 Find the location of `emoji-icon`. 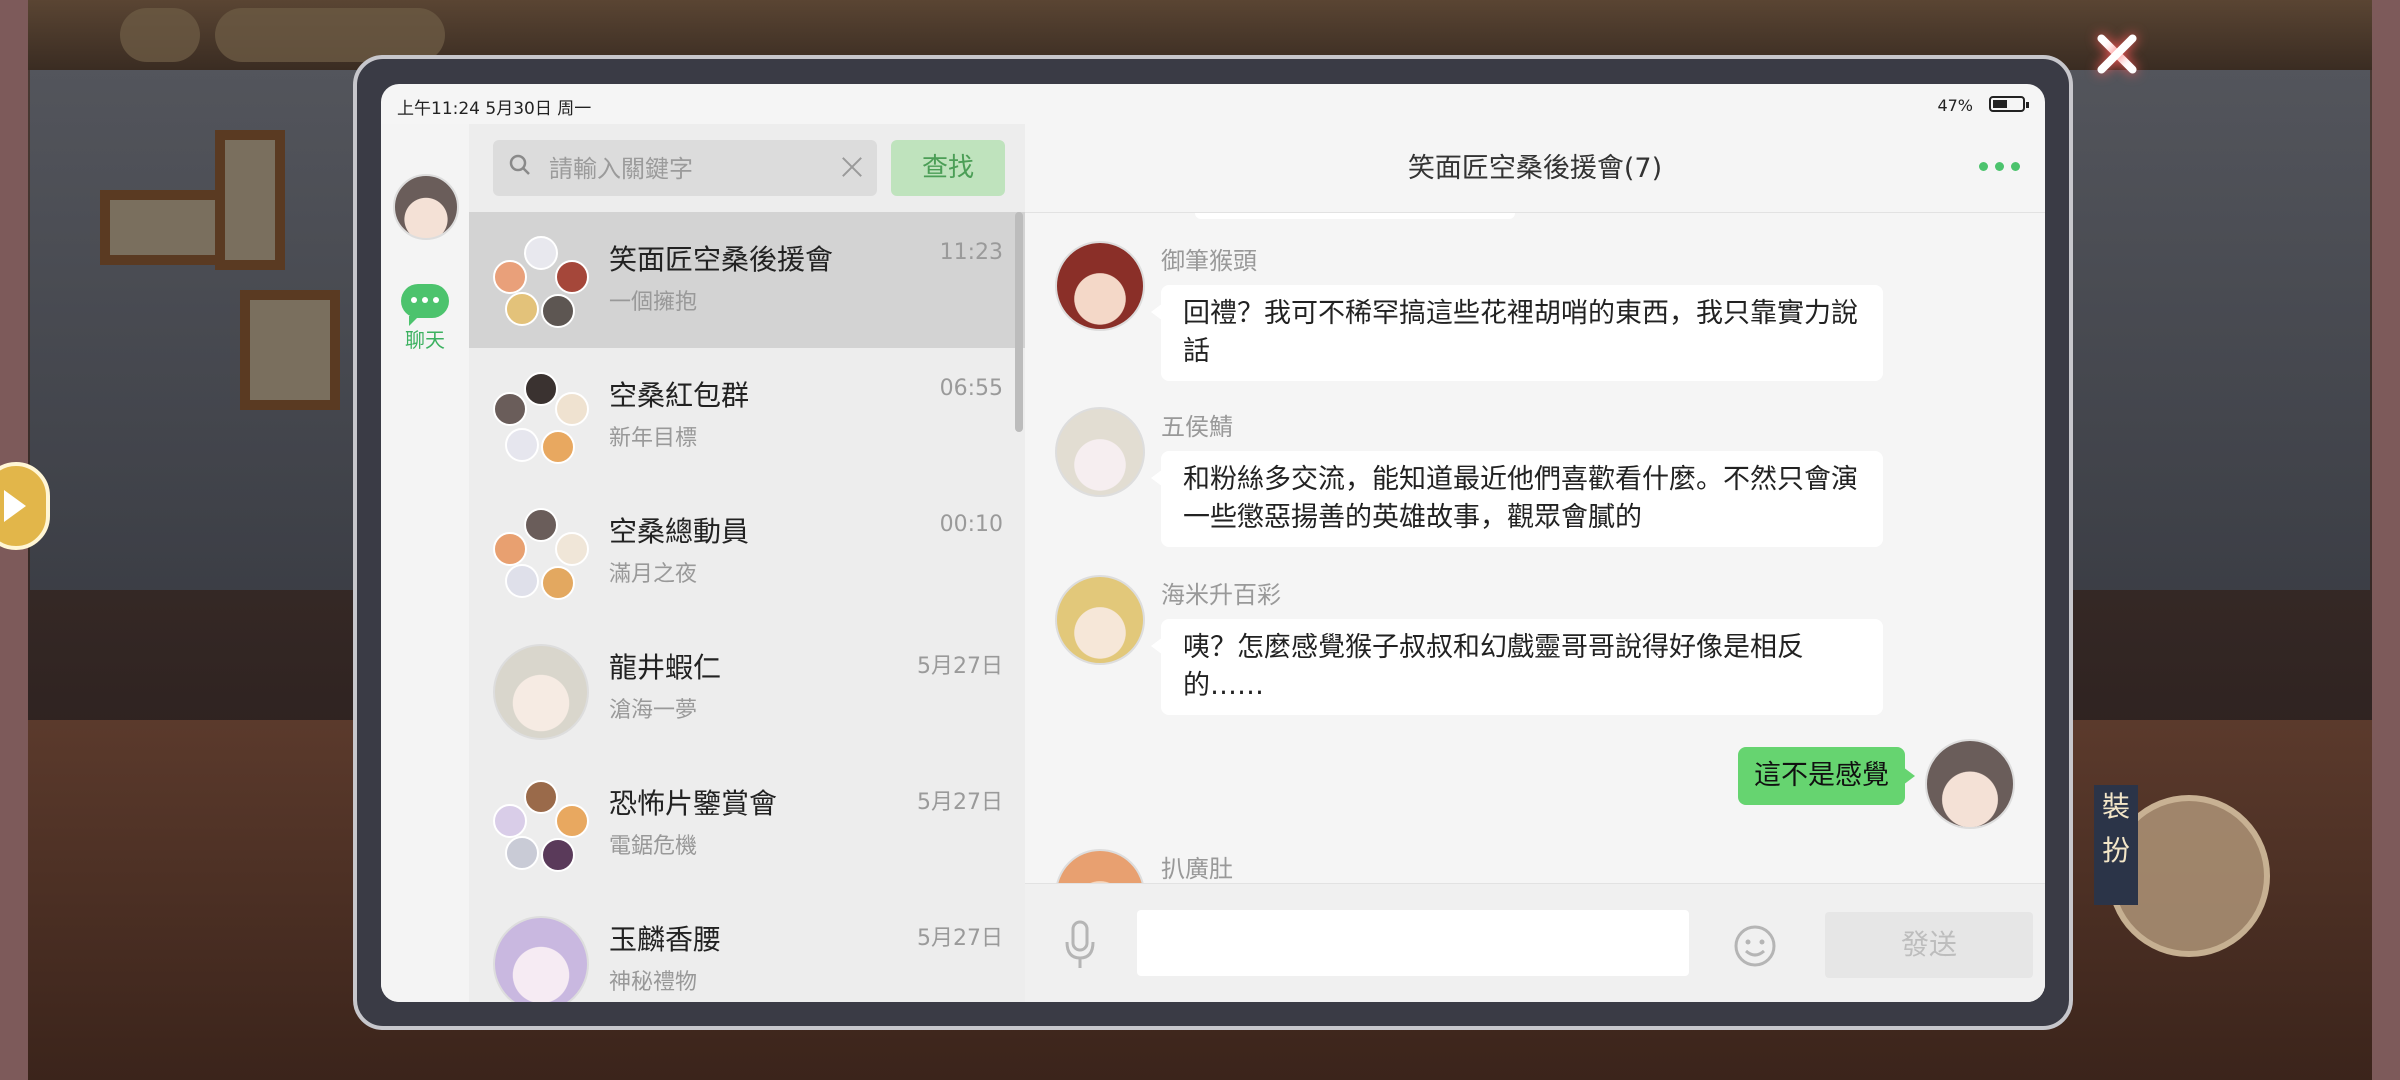

emoji-icon is located at coordinates (1755, 946).